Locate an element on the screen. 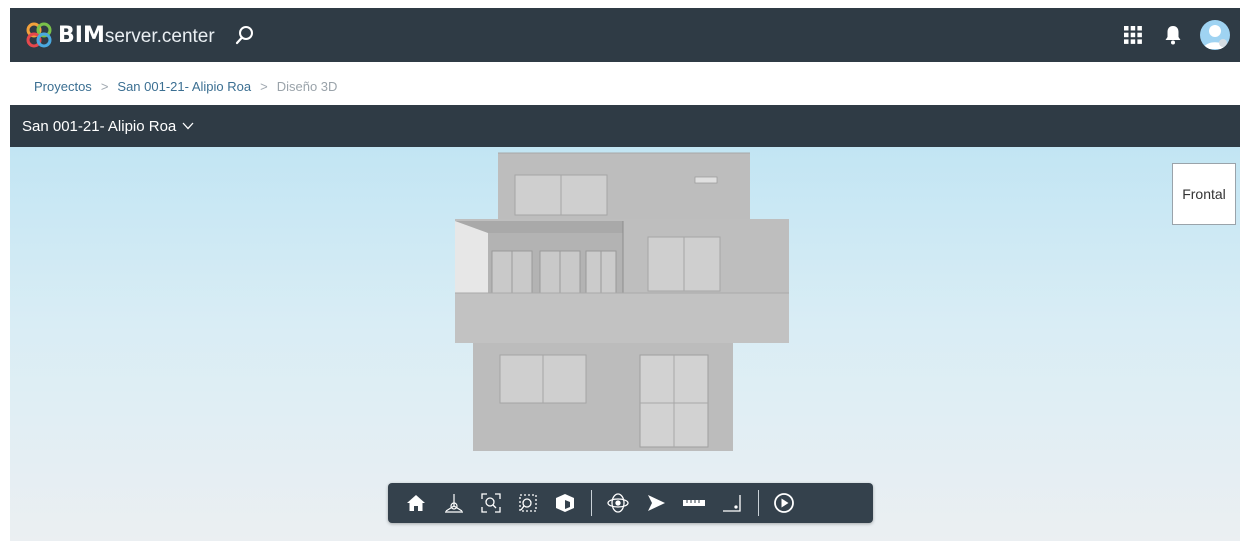 The image size is (1250, 541). brand-bold-text: BIM is located at coordinates (81, 35).